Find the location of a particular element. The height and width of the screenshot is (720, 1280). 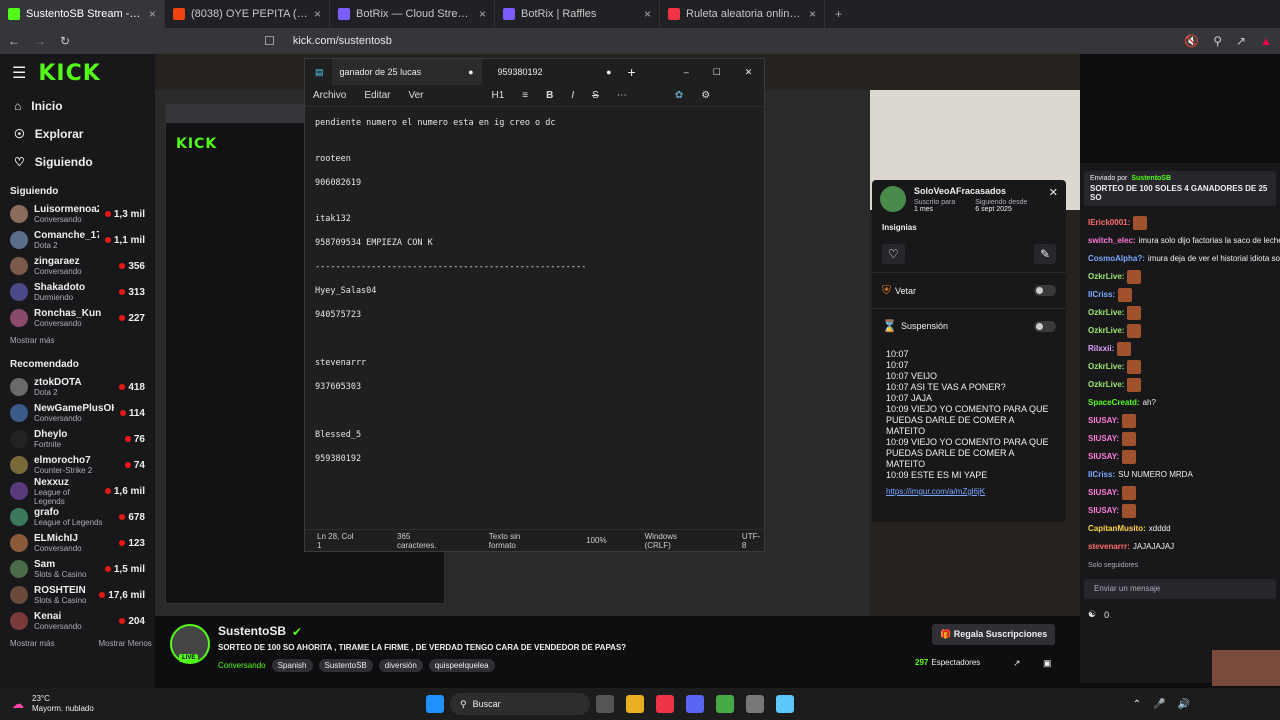

explorer-icon is located at coordinates (635, 704).